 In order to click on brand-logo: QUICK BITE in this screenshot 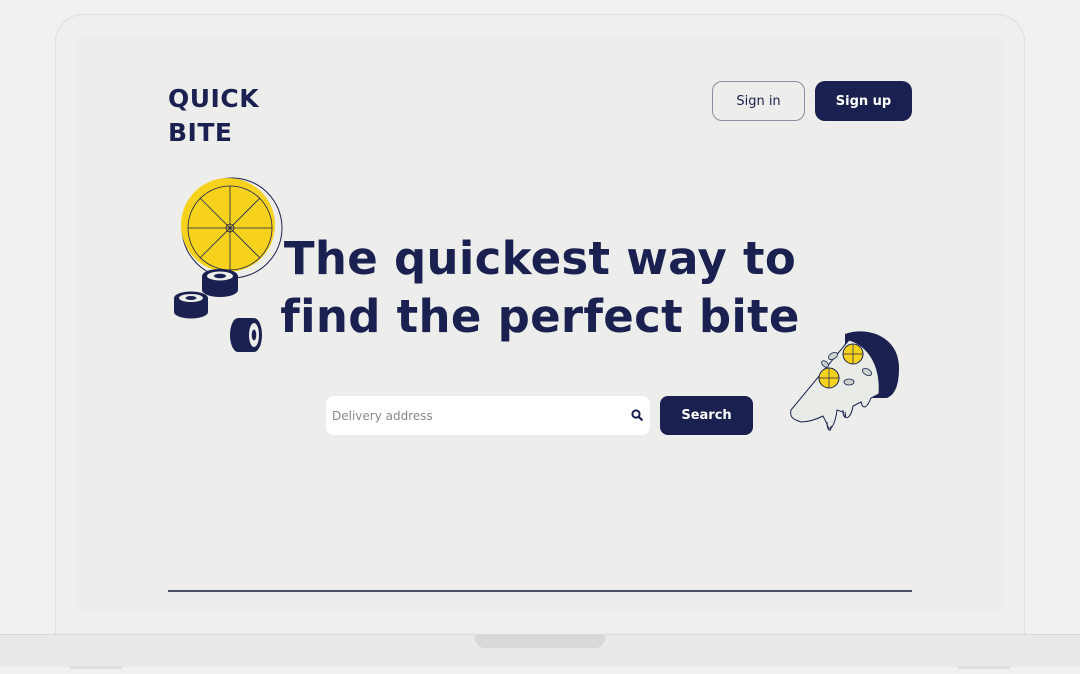, I will do `click(213, 116)`.